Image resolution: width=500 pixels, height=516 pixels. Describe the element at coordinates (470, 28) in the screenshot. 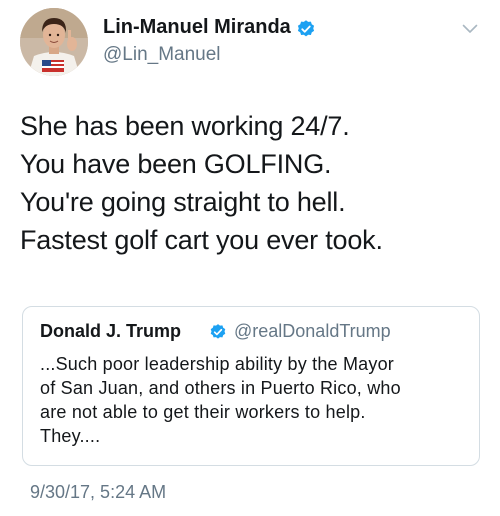

I see `chevron-down-icon` at that location.